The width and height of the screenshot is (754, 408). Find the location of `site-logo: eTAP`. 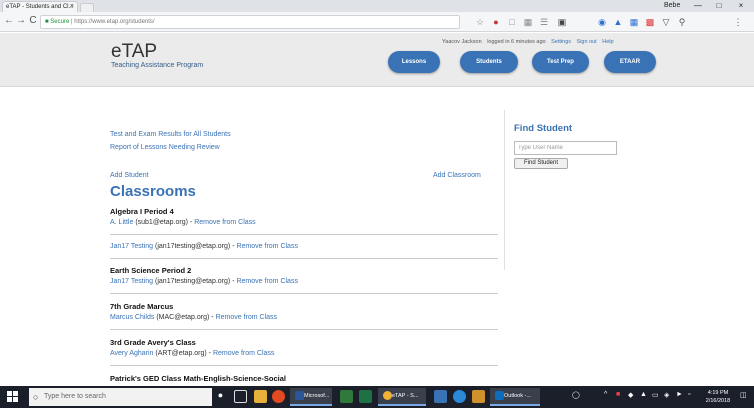

site-logo: eTAP is located at coordinates (134, 52).